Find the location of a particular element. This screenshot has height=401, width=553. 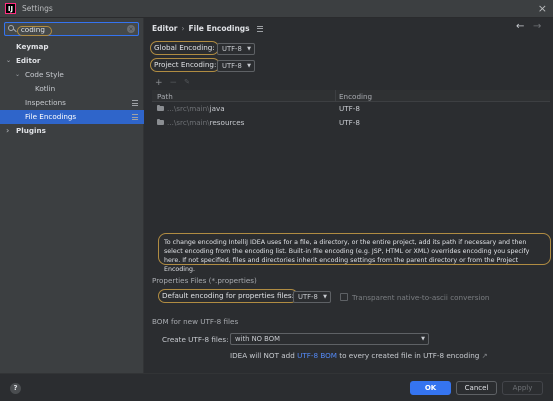

path-cell: ...\src\main\resources is located at coordinates (205, 123).